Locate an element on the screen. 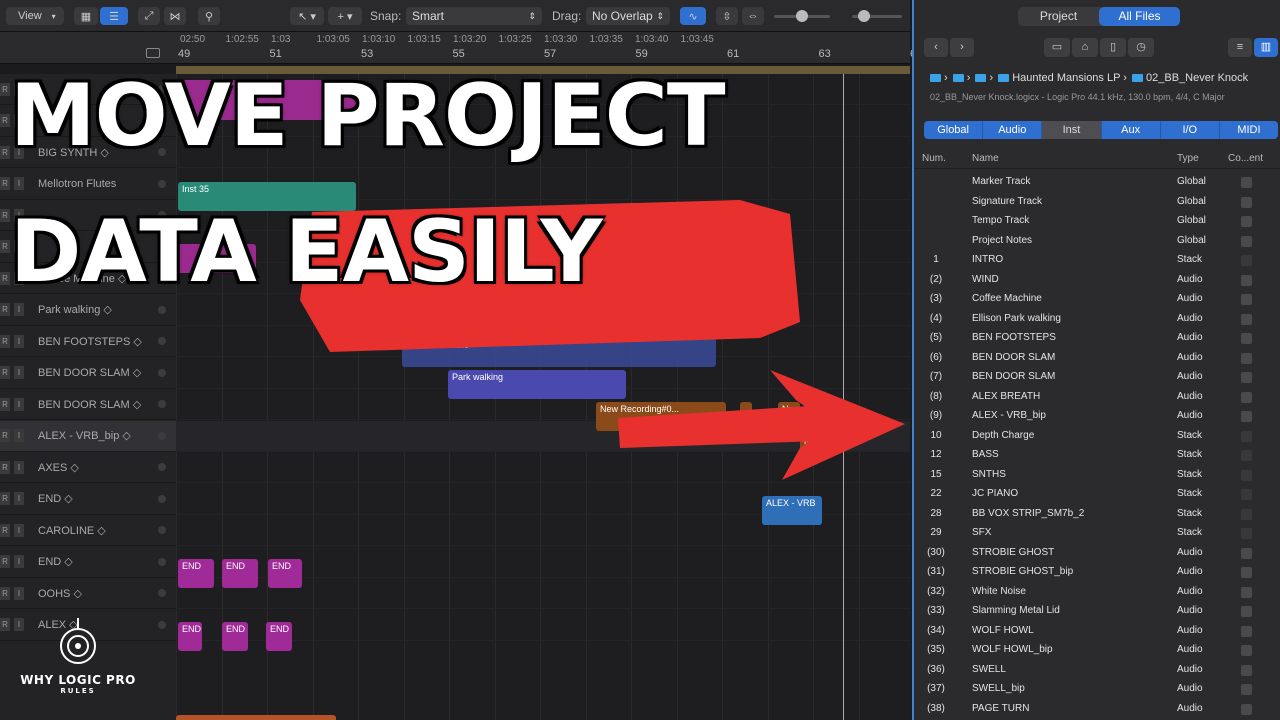  list-item: 28 BB VOX STRIP_SM7b_2 Stack is located at coordinates (1097, 514).